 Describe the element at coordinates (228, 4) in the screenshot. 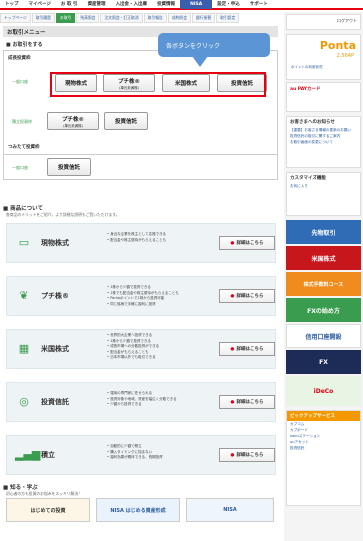

I see `nav-settings: 設定・申込` at that location.